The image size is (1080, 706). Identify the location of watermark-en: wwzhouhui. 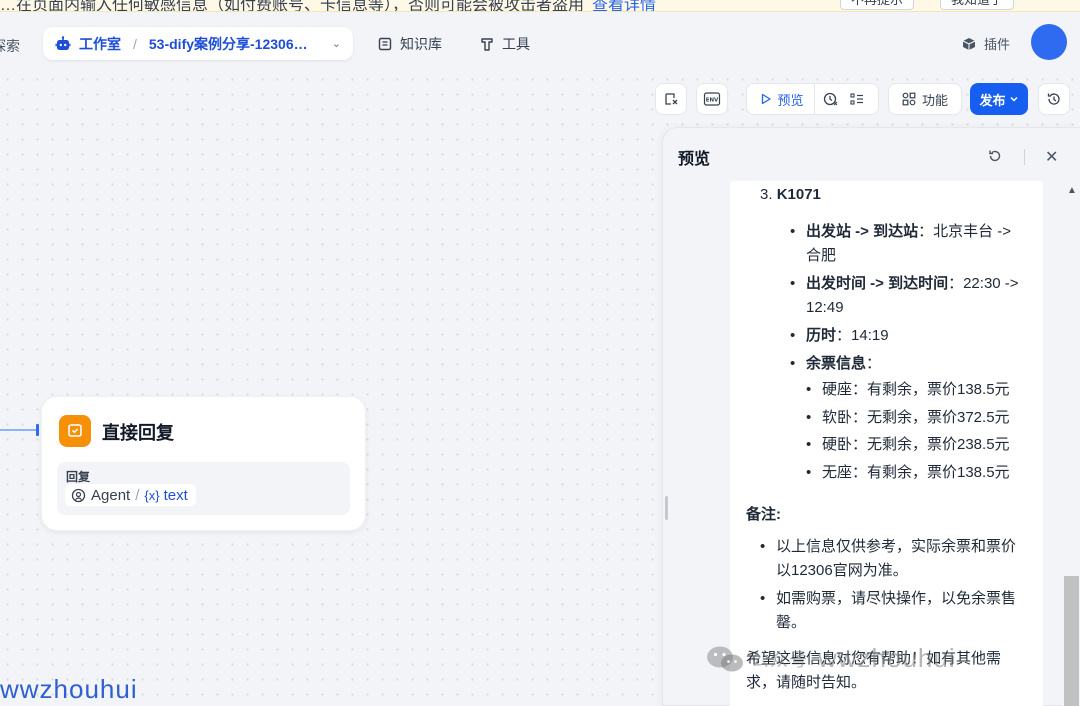
(887, 658).